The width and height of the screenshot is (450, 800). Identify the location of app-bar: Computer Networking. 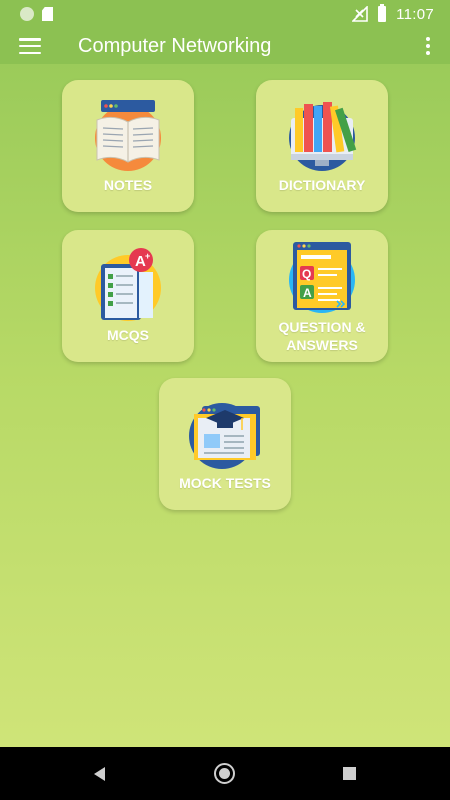
(225, 46).